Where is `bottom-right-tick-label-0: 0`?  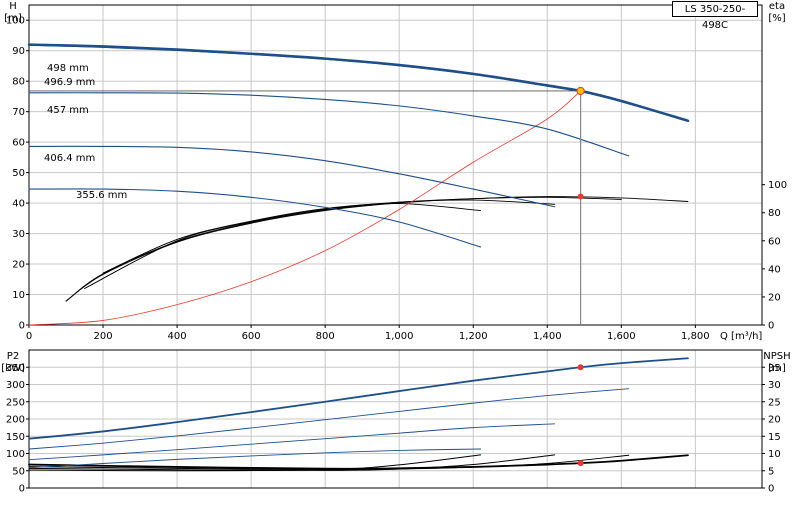
bottom-right-tick-label-0: 0 is located at coordinates (771, 489).